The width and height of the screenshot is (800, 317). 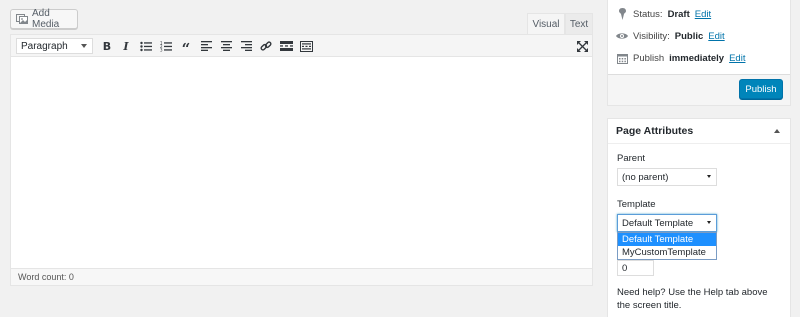 I want to click on edit-schedule-link: Edit, so click(x=737, y=58).